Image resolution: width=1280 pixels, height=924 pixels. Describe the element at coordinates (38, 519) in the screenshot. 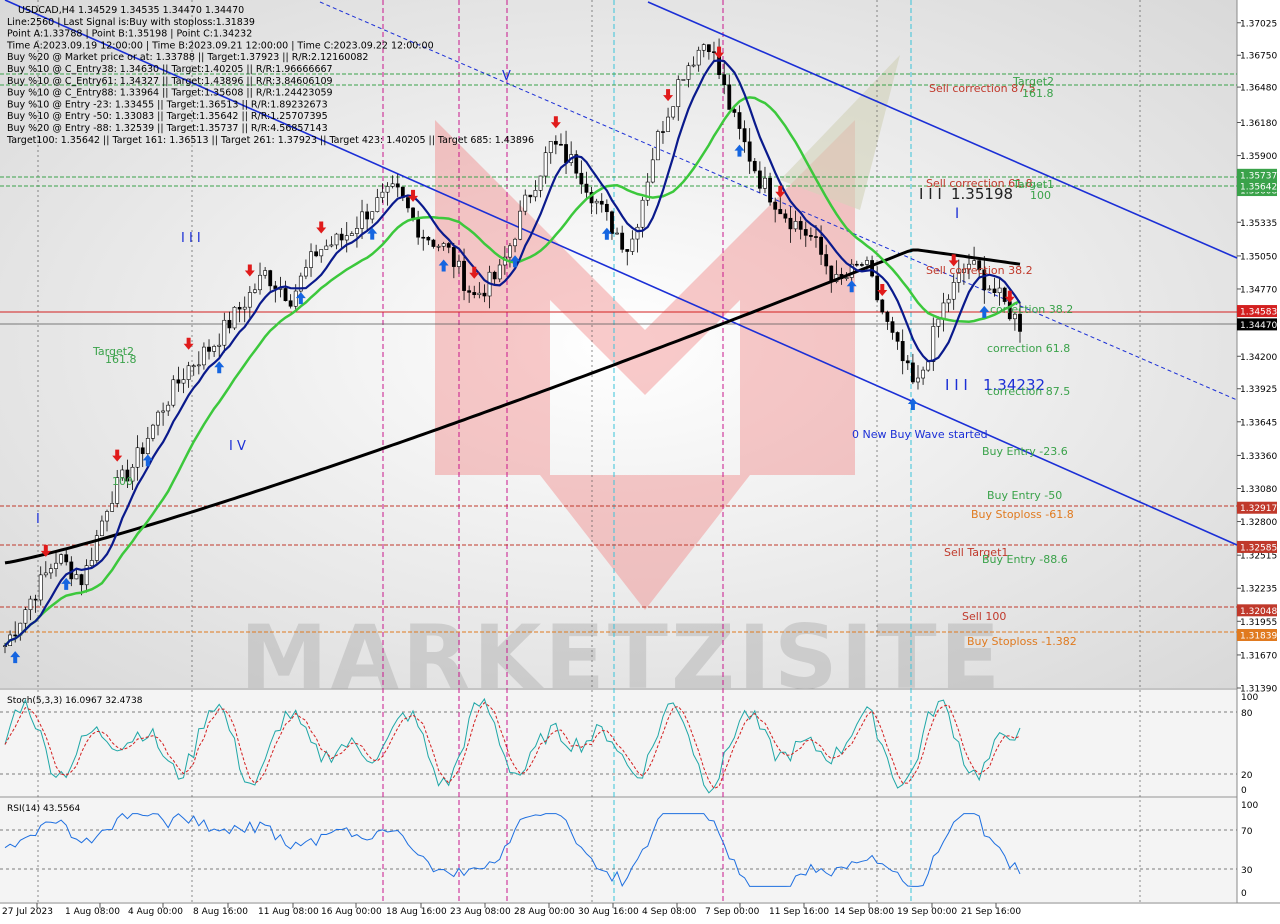

I see `wave-I-label: I` at that location.